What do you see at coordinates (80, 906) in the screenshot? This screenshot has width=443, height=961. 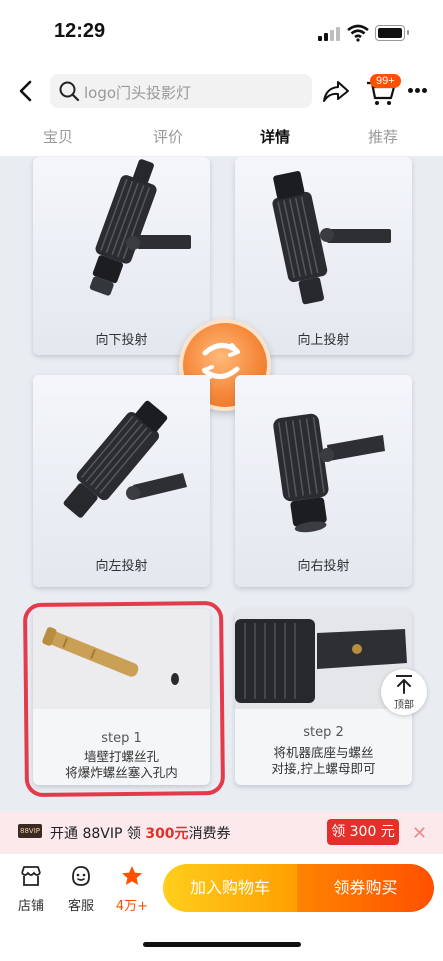 I see `service-label: 客服` at bounding box center [80, 906].